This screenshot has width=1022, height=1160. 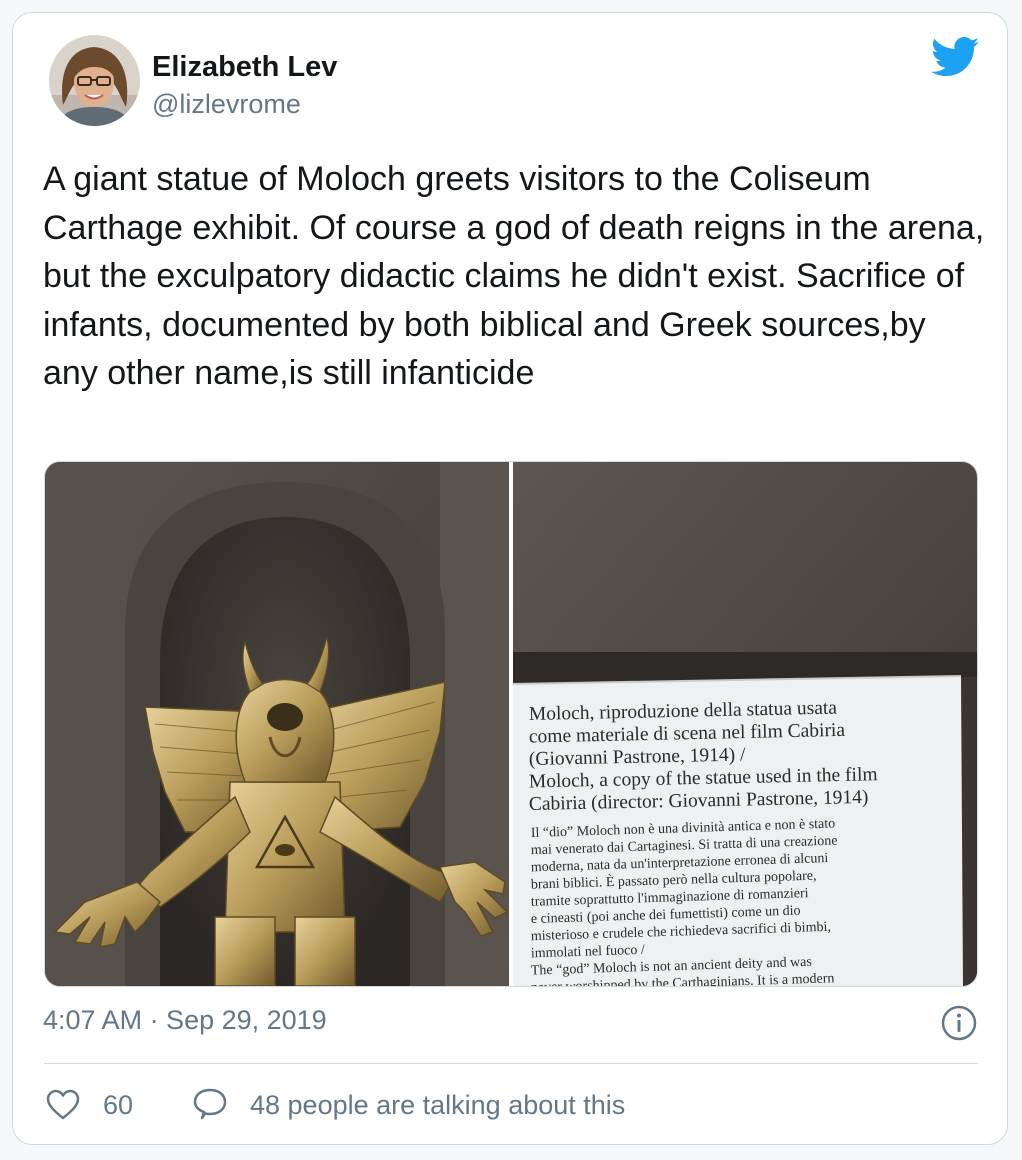 I want to click on tweet-timestamp: 4:07 AM · Sep 29, 2019, so click(x=185, y=1020).